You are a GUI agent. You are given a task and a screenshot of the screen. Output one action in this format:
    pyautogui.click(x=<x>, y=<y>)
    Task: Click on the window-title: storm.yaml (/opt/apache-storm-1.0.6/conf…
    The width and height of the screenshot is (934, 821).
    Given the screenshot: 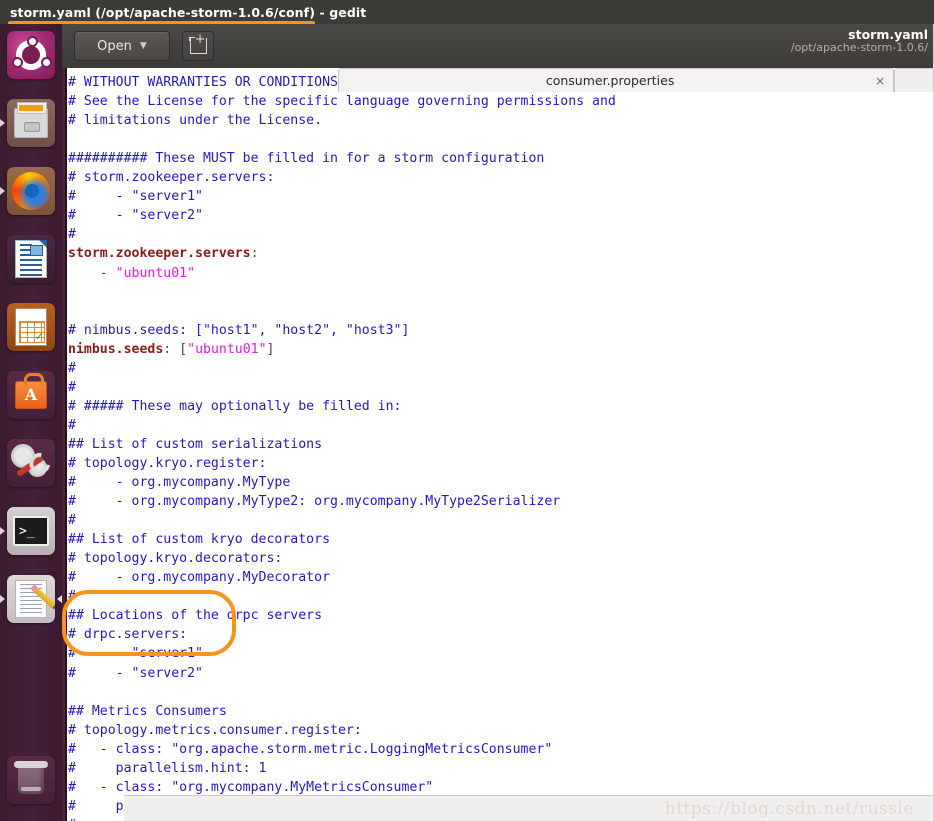 What is the action you would take?
    pyautogui.click(x=188, y=12)
    